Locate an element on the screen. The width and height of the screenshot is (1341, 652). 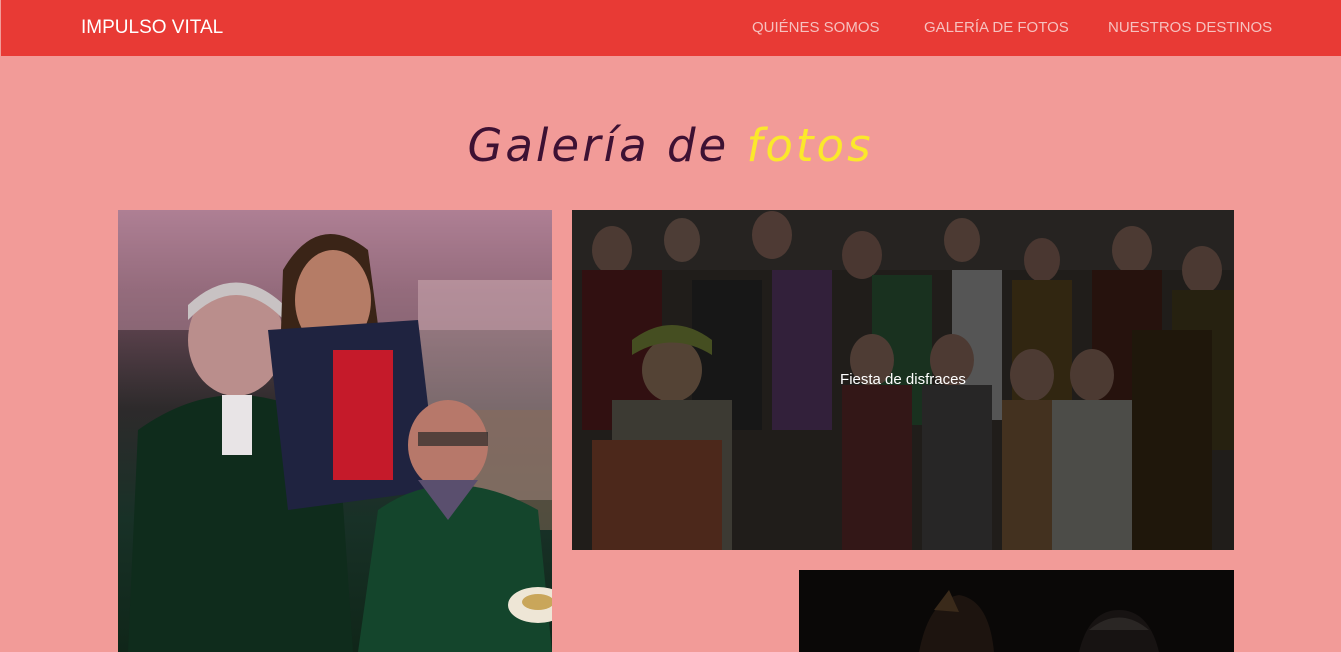
page-title-accent: fotos is located at coordinates (810, 145).